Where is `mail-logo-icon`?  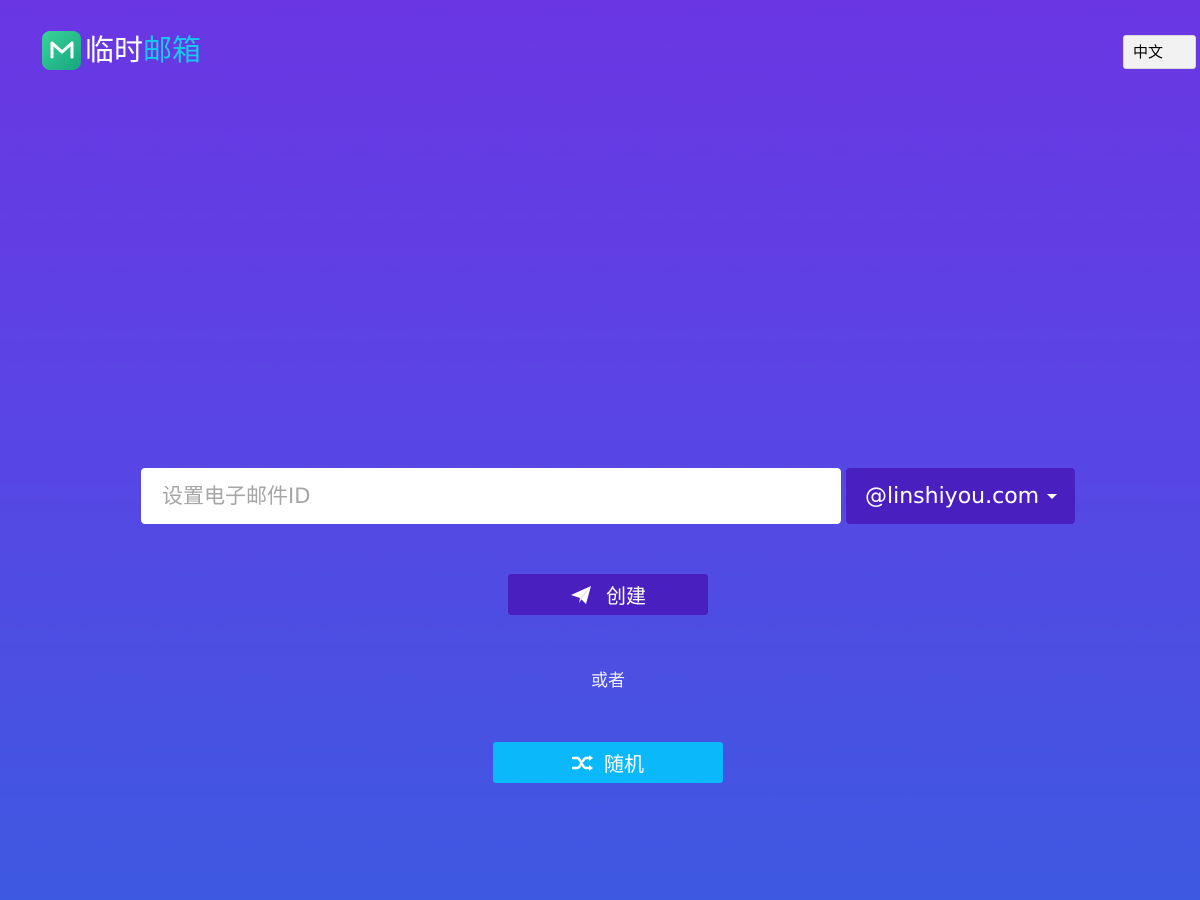 mail-logo-icon is located at coordinates (61, 50).